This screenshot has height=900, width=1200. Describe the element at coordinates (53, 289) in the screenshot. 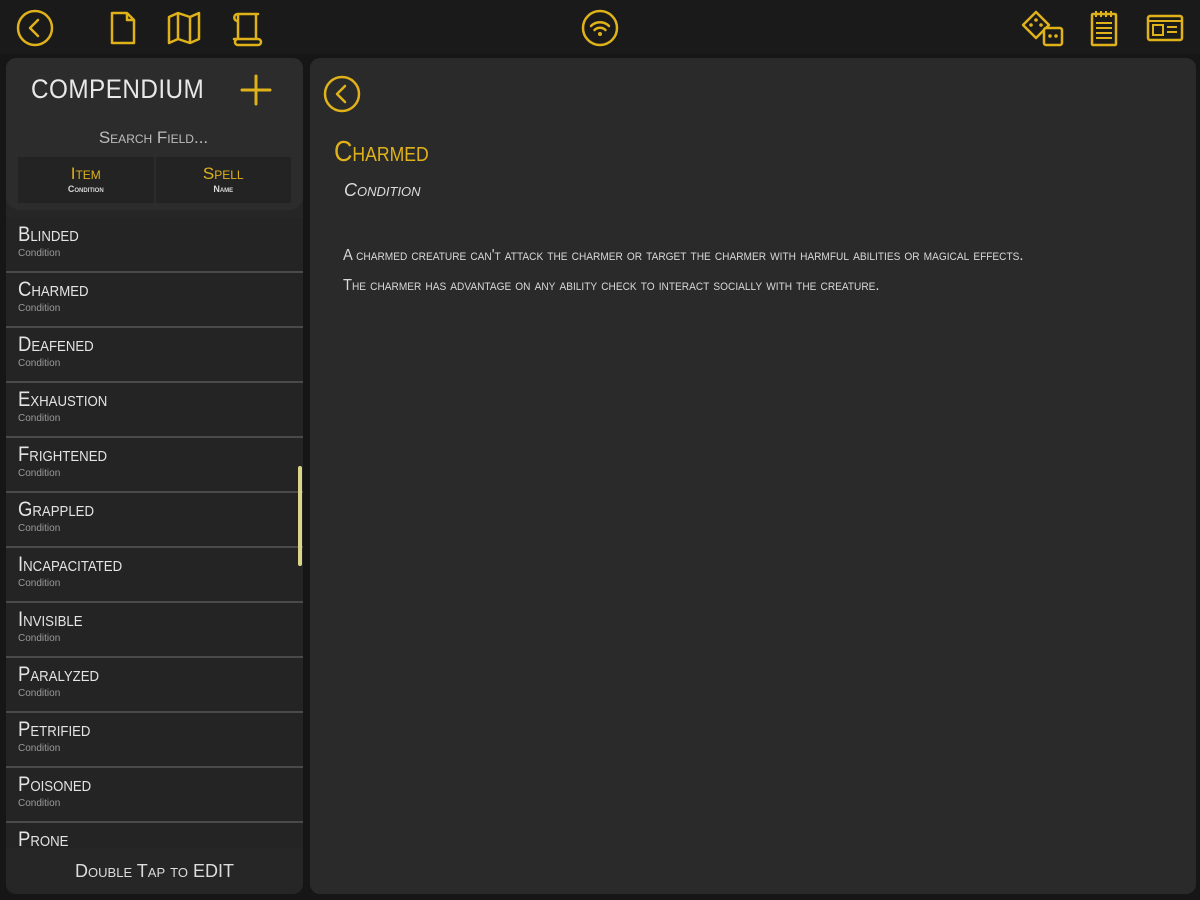

I see `item-name: Charmed` at that location.